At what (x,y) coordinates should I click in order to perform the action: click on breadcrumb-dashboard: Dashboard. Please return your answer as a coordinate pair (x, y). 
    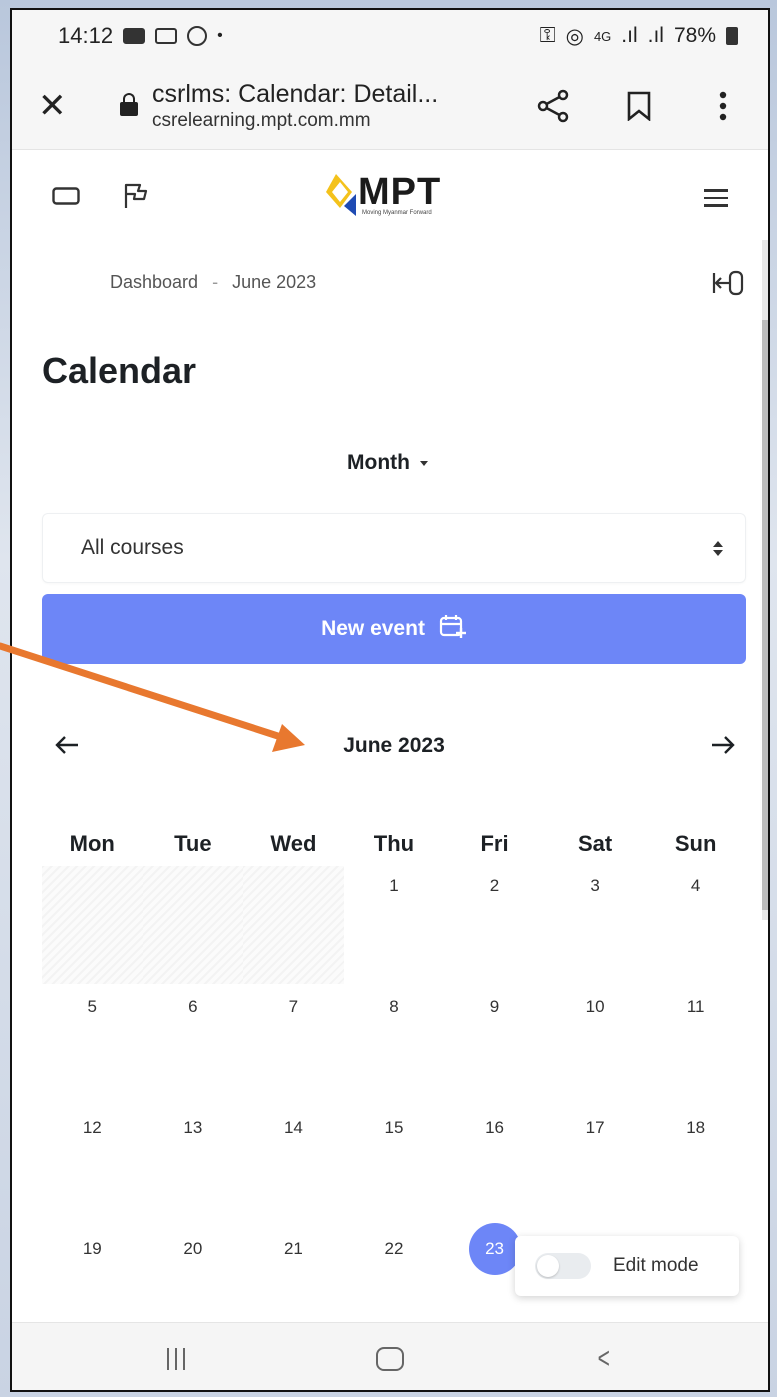
    Looking at the image, I should click on (154, 282).